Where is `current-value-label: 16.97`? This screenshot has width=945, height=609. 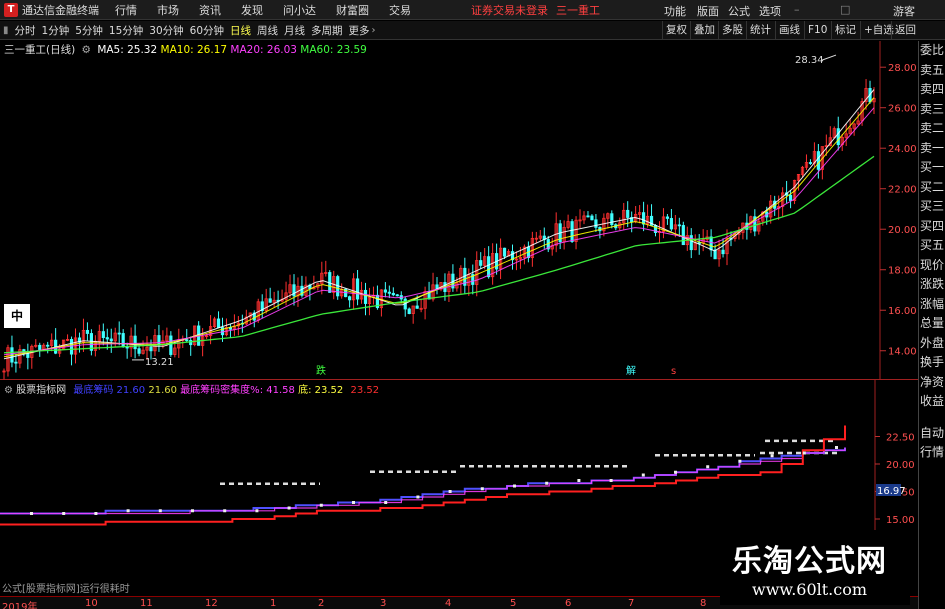
current-value-label: 16.97 is located at coordinates (891, 491).